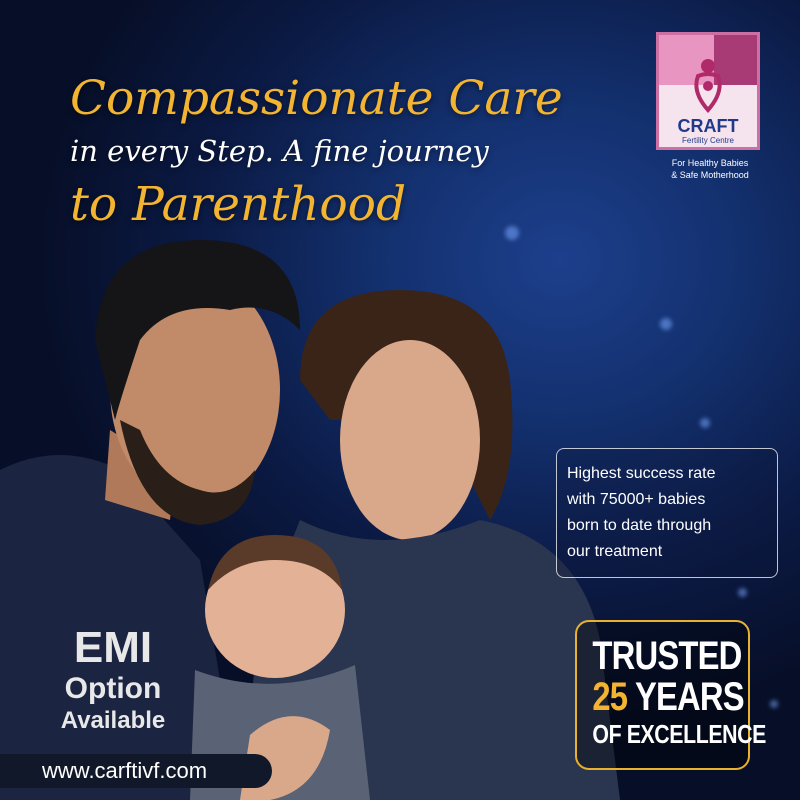  What do you see at coordinates (316, 98) in the screenshot?
I see `headline-line-1: Compassionate Care` at bounding box center [316, 98].